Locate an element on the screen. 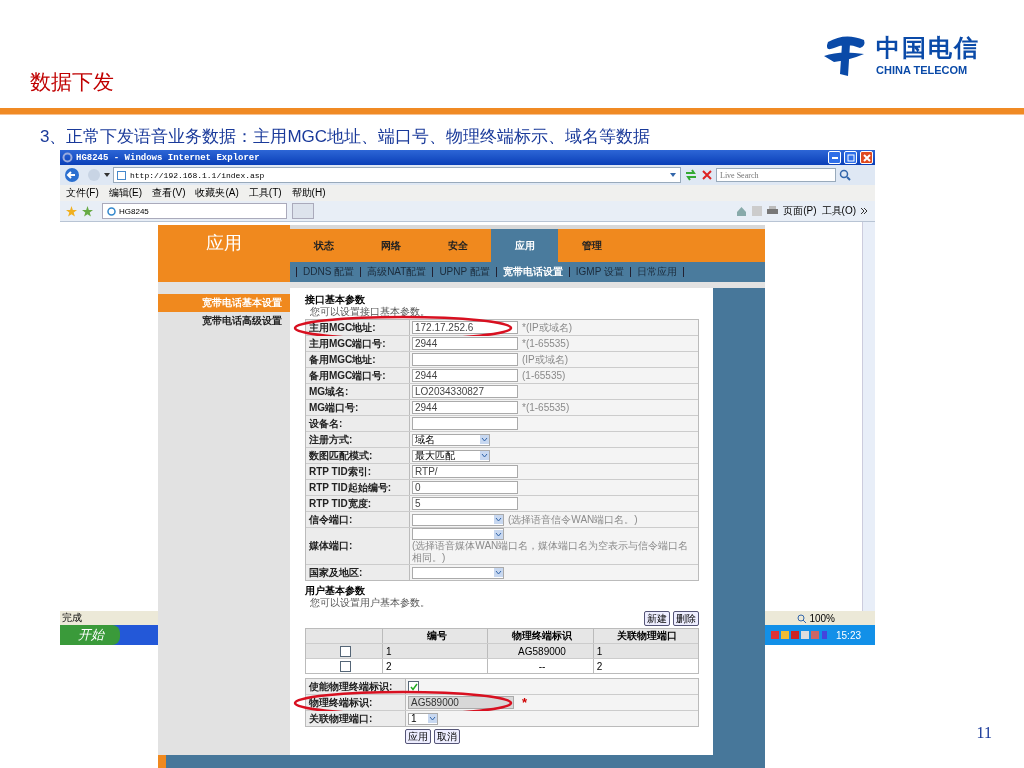 This screenshot has width=1024, height=768. command-button: 页面(P) is located at coordinates (800, 211).